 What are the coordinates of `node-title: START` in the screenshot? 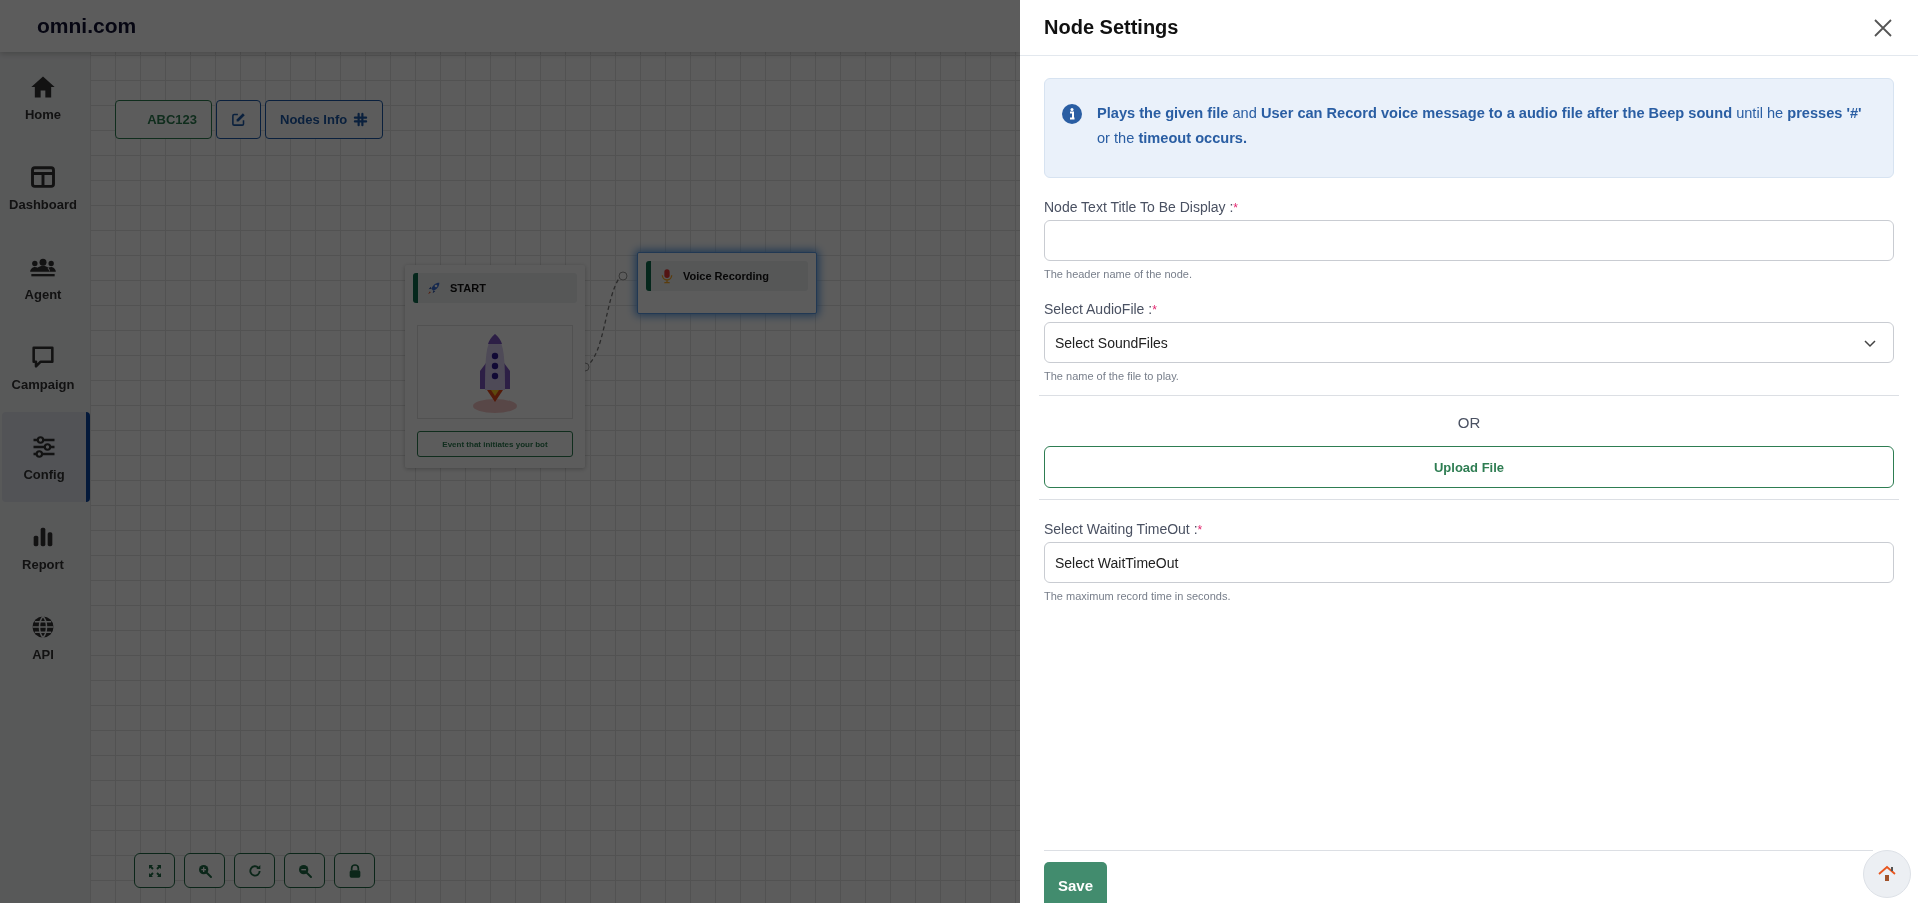 It's located at (468, 288).